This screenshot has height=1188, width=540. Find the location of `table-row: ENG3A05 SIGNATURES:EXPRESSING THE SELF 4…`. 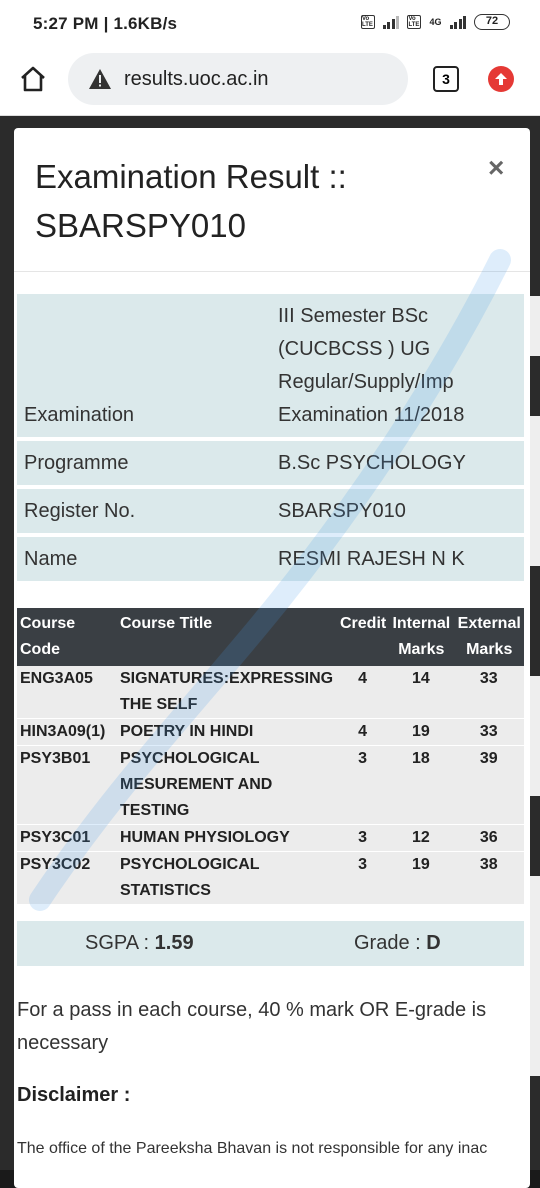

table-row: ENG3A05 SIGNATURES:EXPRESSING THE SELF 4… is located at coordinates (270, 692).